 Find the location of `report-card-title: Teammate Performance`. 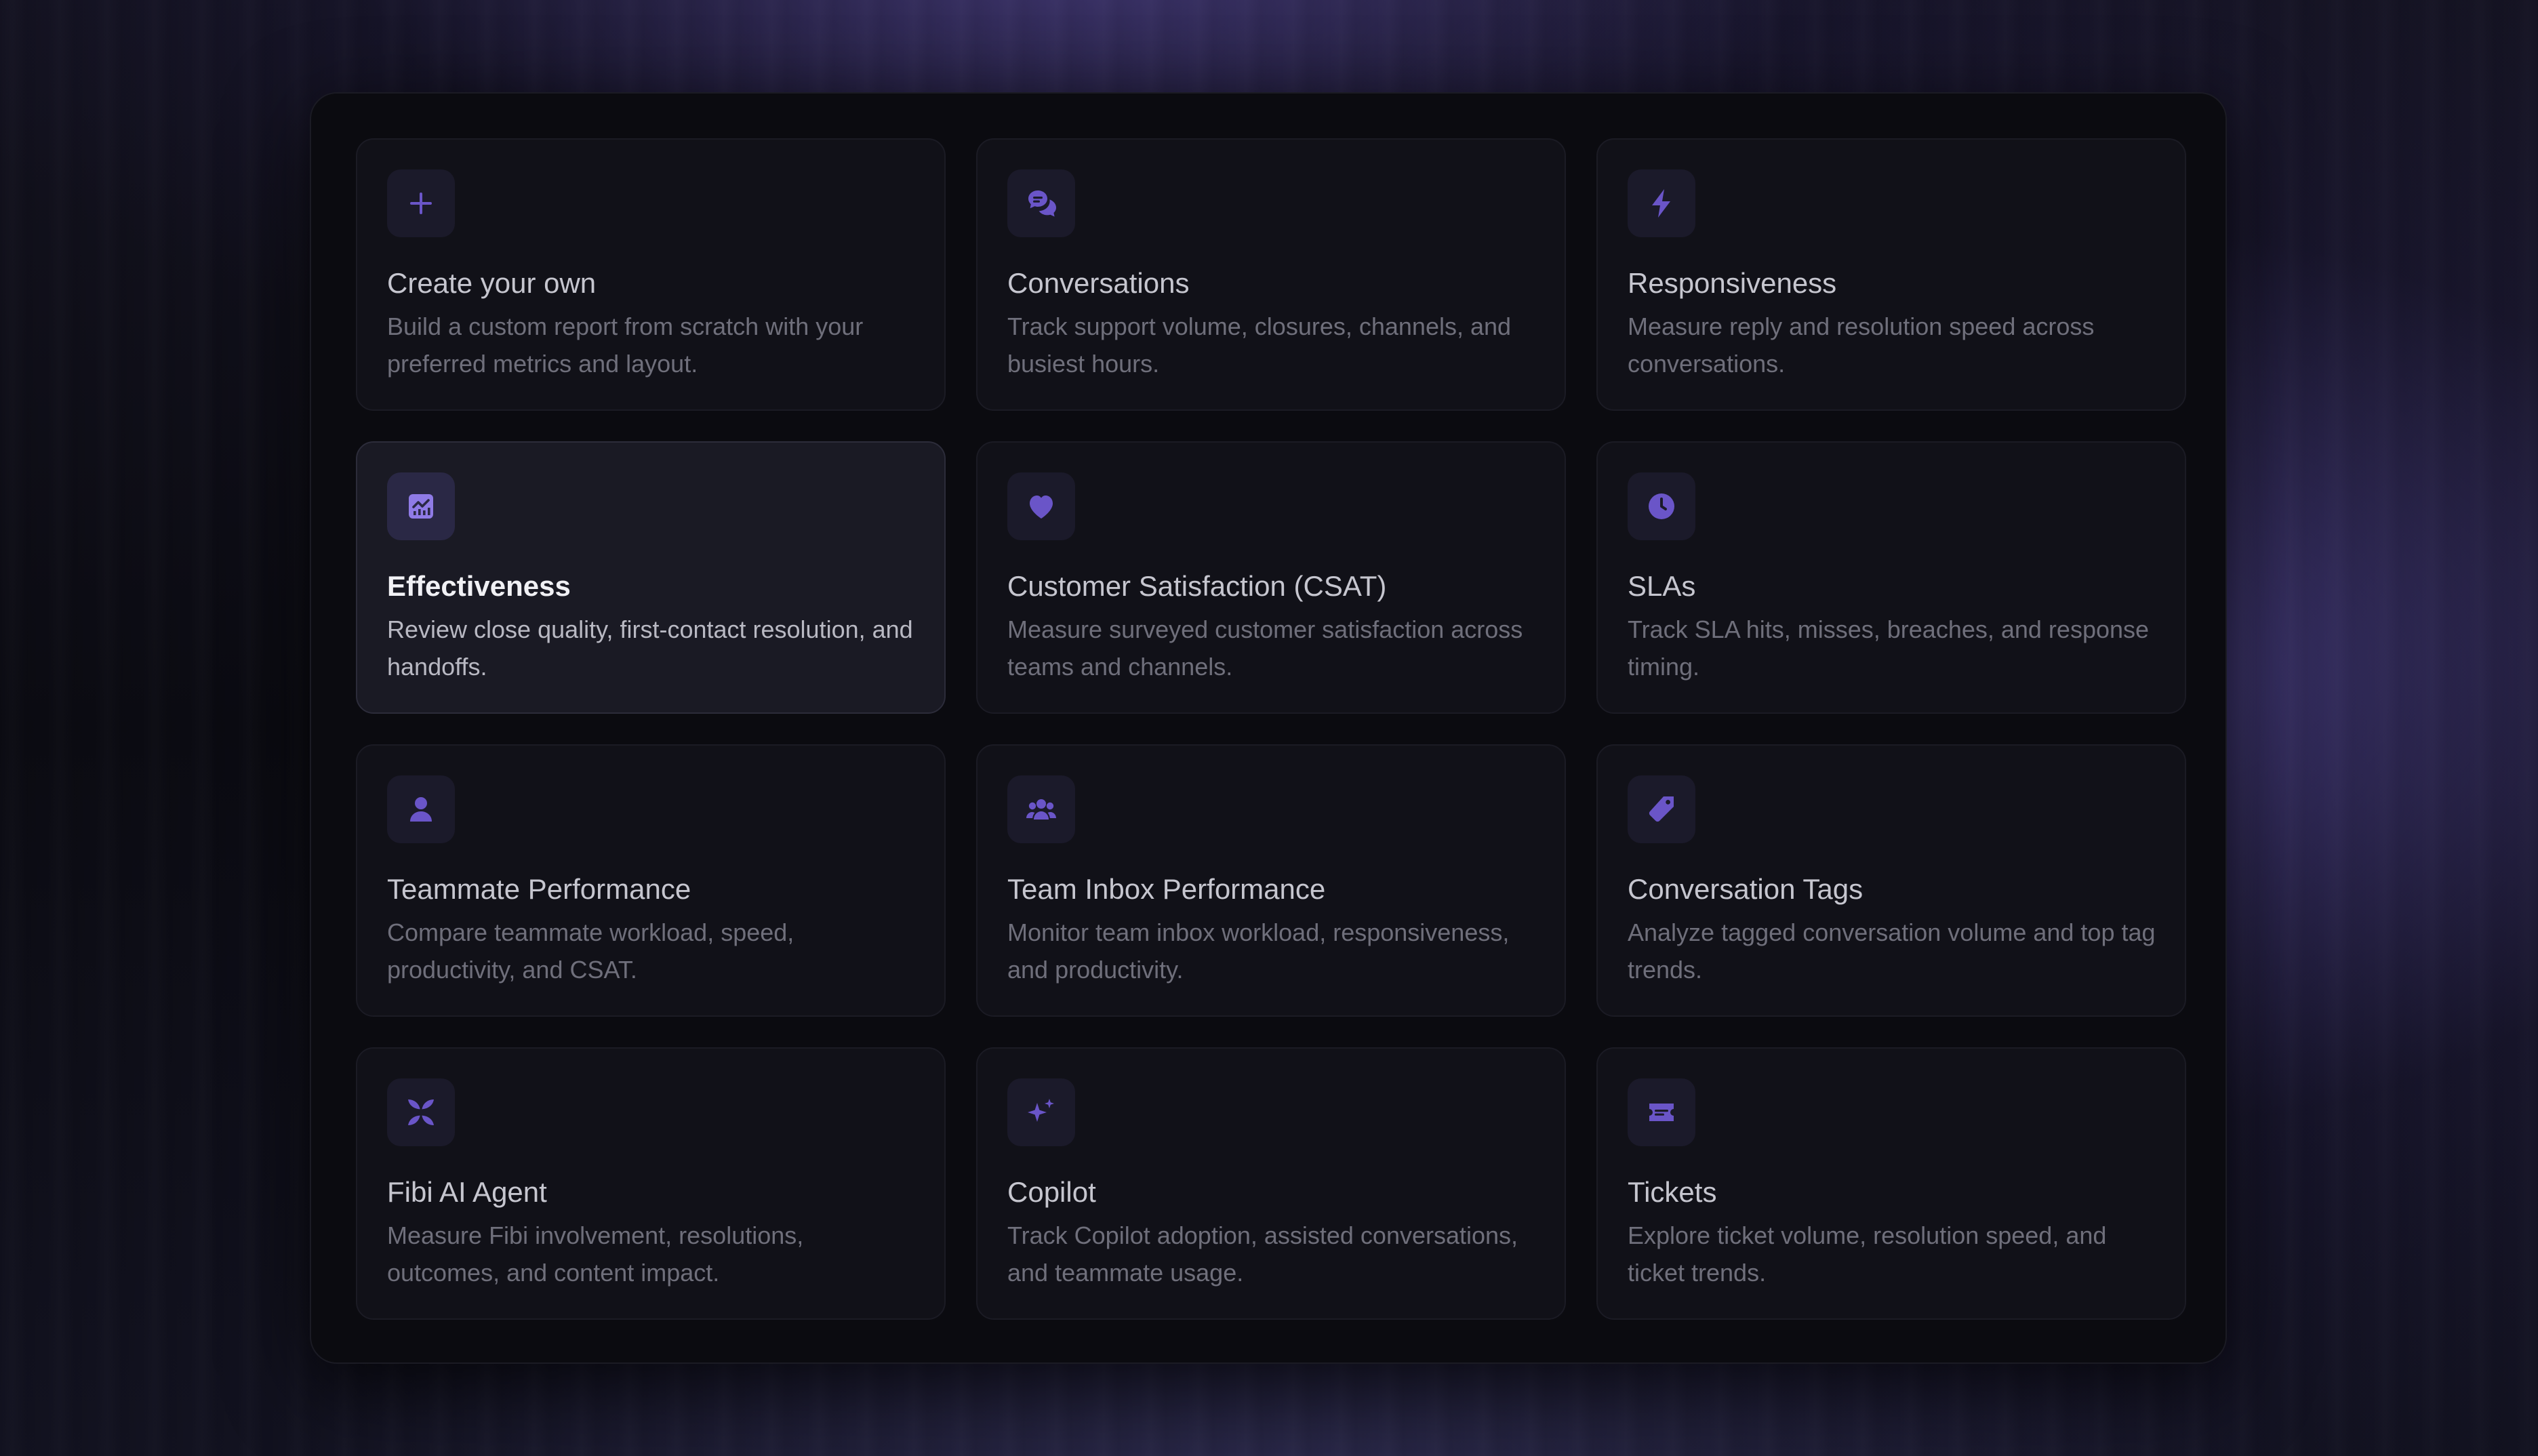

report-card-title: Teammate Performance is located at coordinates (539, 889).